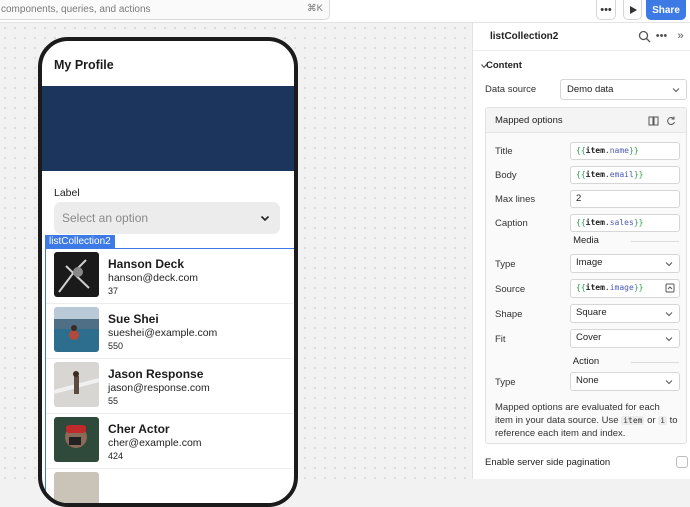  I want to click on media-shape-select: Square, so click(625, 313).